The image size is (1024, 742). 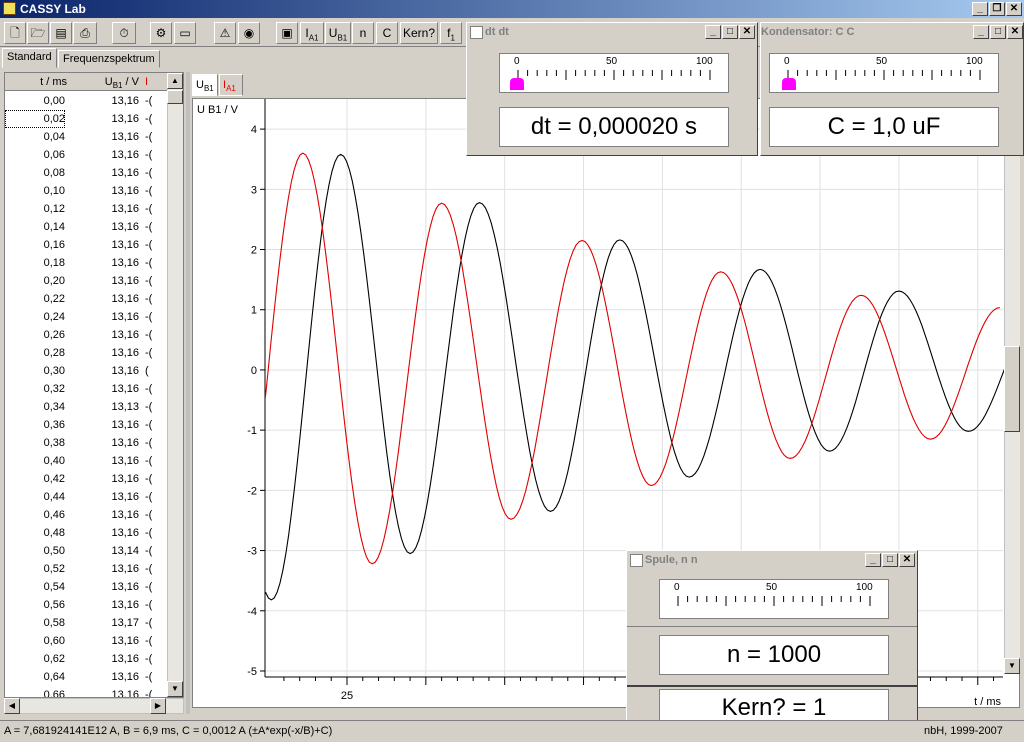 What do you see at coordinates (29, 58) in the screenshot?
I see `tab-standard: Standard` at bounding box center [29, 58].